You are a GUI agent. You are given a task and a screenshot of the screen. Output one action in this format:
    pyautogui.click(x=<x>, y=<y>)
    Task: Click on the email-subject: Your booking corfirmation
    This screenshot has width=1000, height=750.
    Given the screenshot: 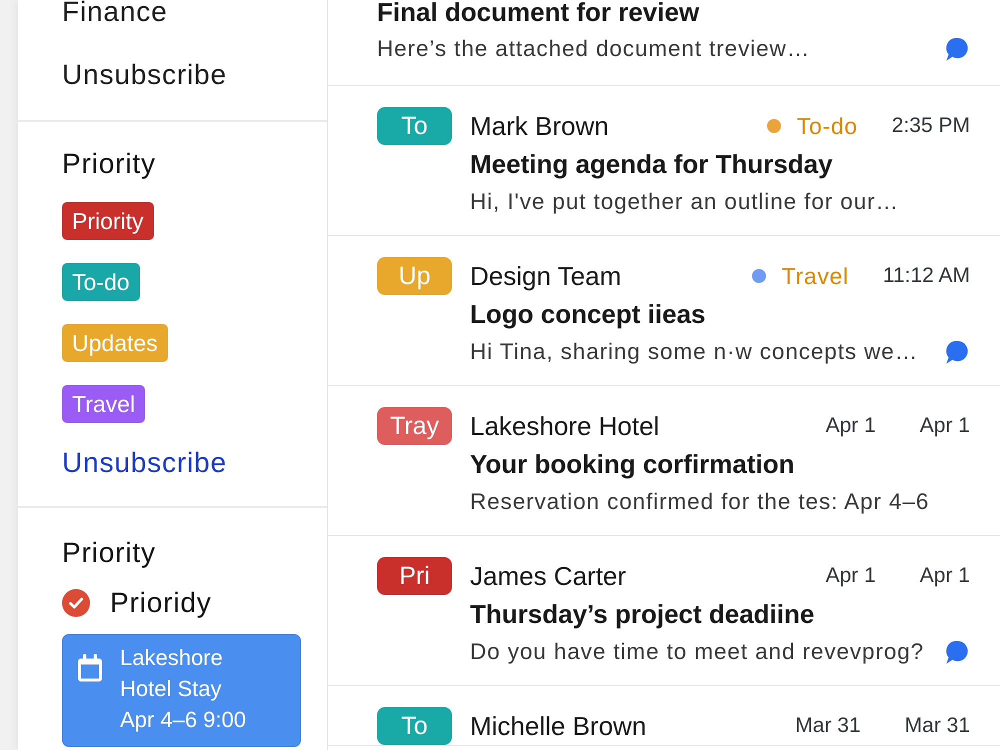 What is the action you would take?
    pyautogui.click(x=633, y=464)
    